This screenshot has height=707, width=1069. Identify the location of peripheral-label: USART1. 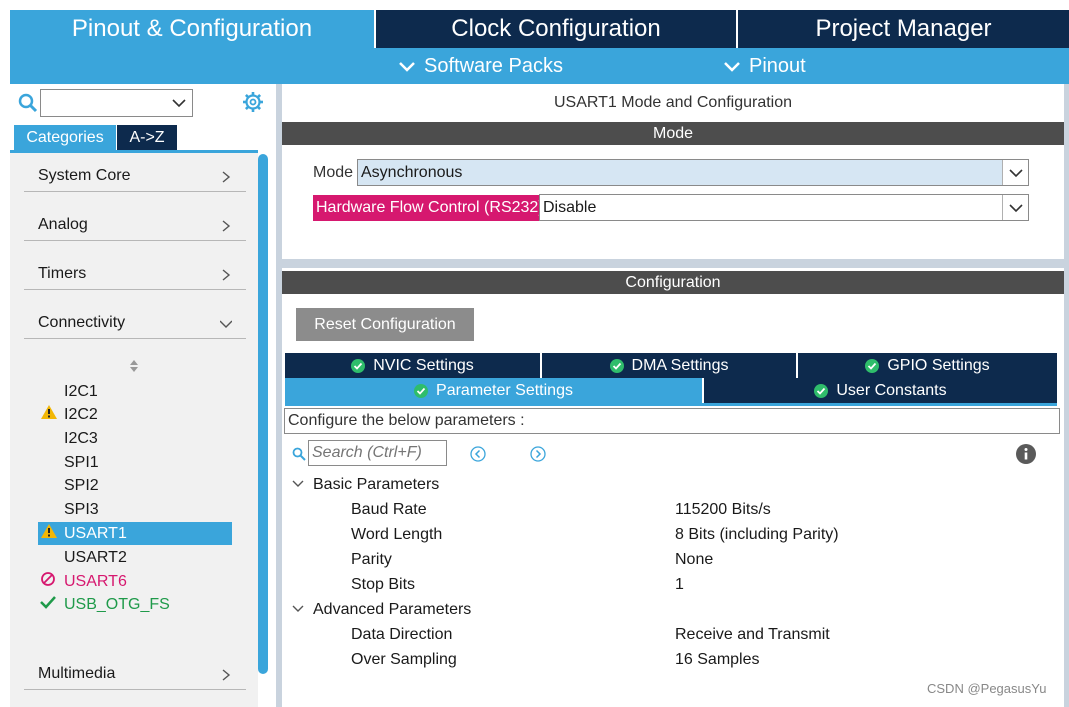
(95, 533).